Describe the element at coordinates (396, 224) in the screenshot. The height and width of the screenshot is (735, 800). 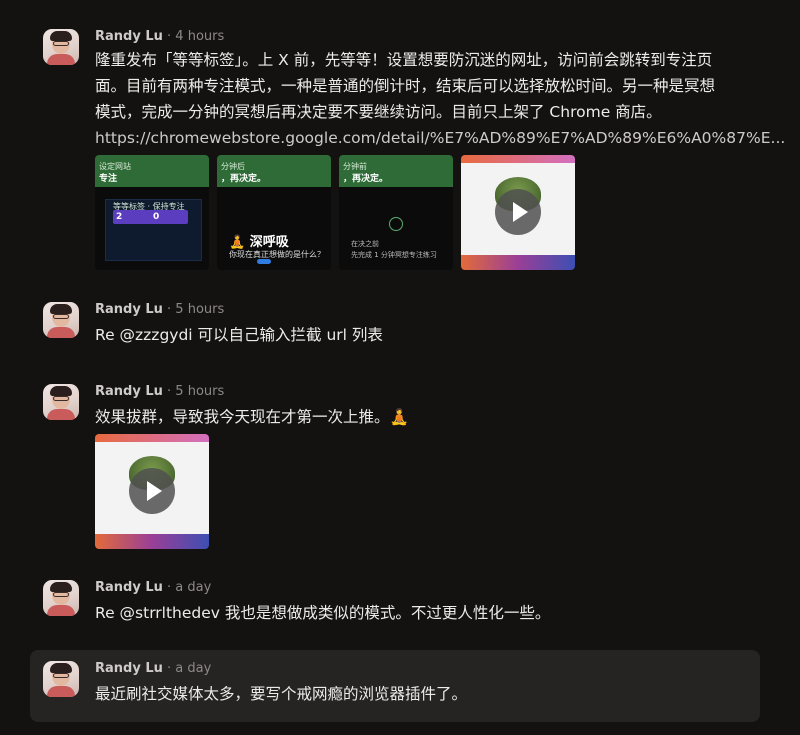
I see `meditation-icon` at that location.